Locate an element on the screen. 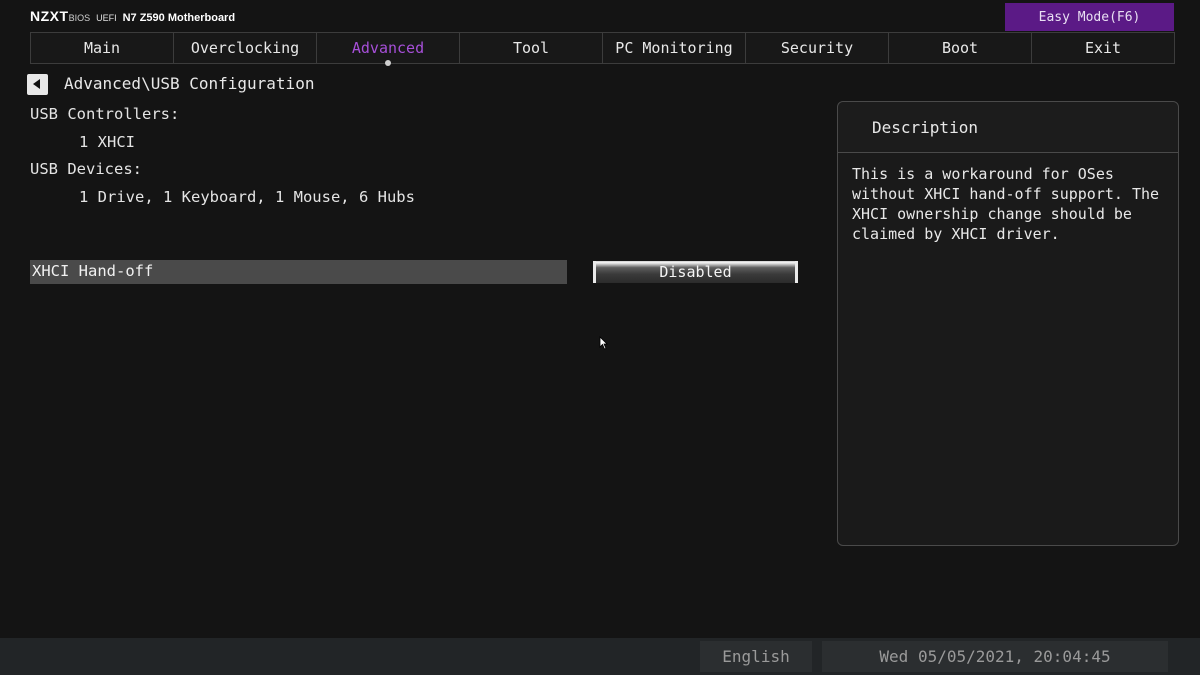 The width and height of the screenshot is (1200, 675). back-button is located at coordinates (37, 84).